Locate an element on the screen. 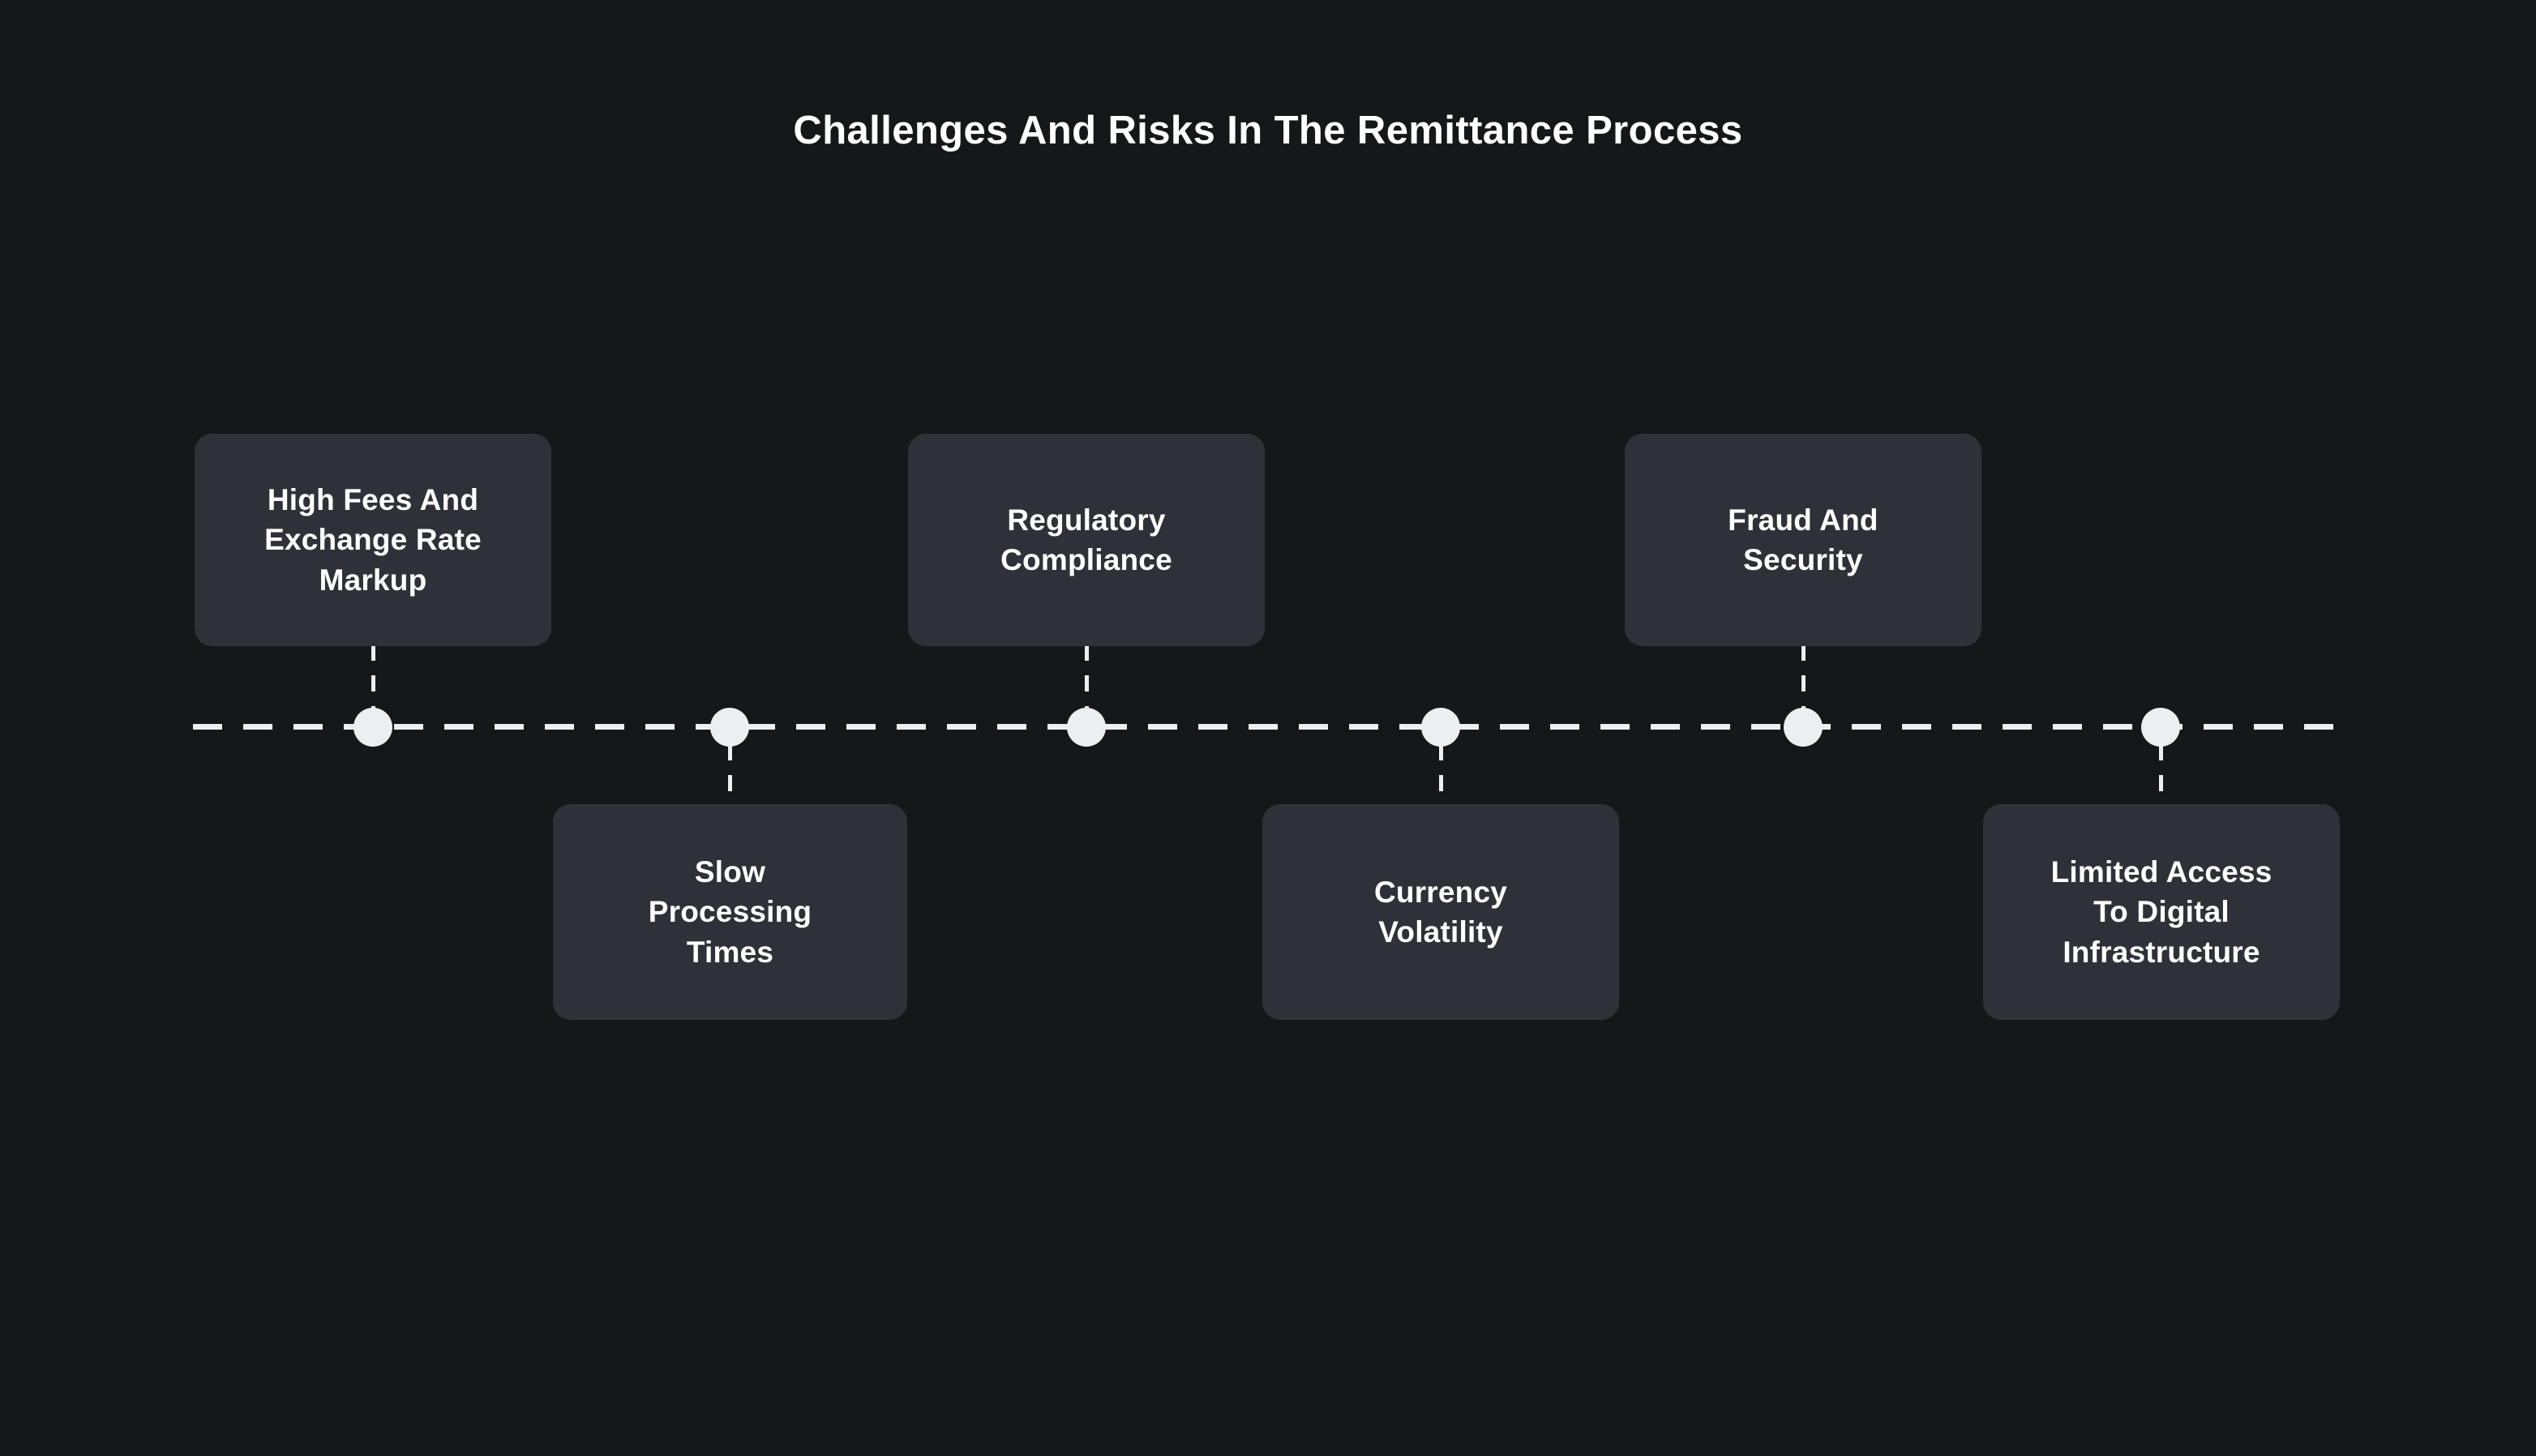  timeline-card-4: Currency Volatility is located at coordinates (1440, 912).